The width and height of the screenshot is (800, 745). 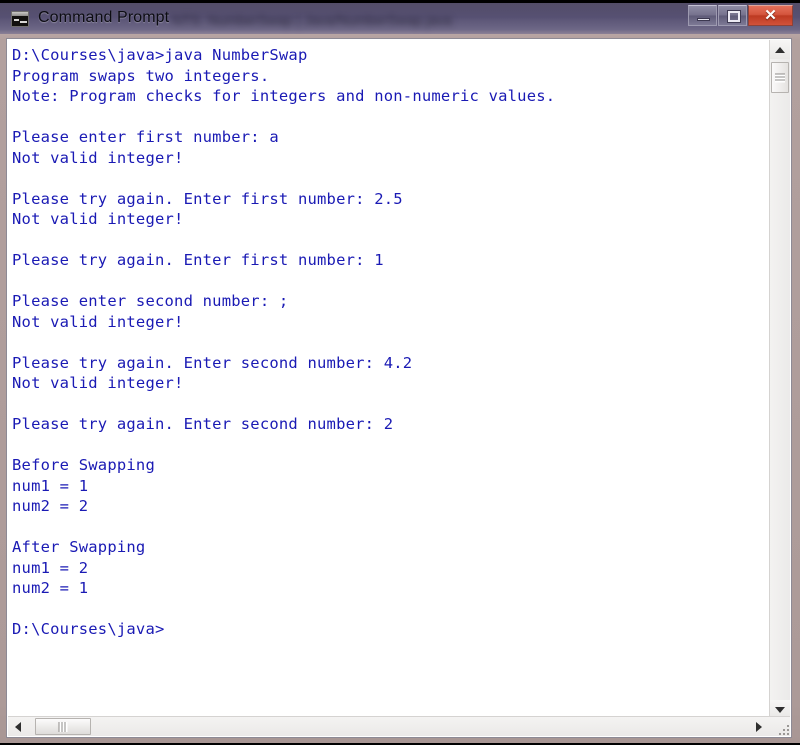 What do you see at coordinates (16, 20) in the screenshot?
I see `icon-prompt-mark` at bounding box center [16, 20].